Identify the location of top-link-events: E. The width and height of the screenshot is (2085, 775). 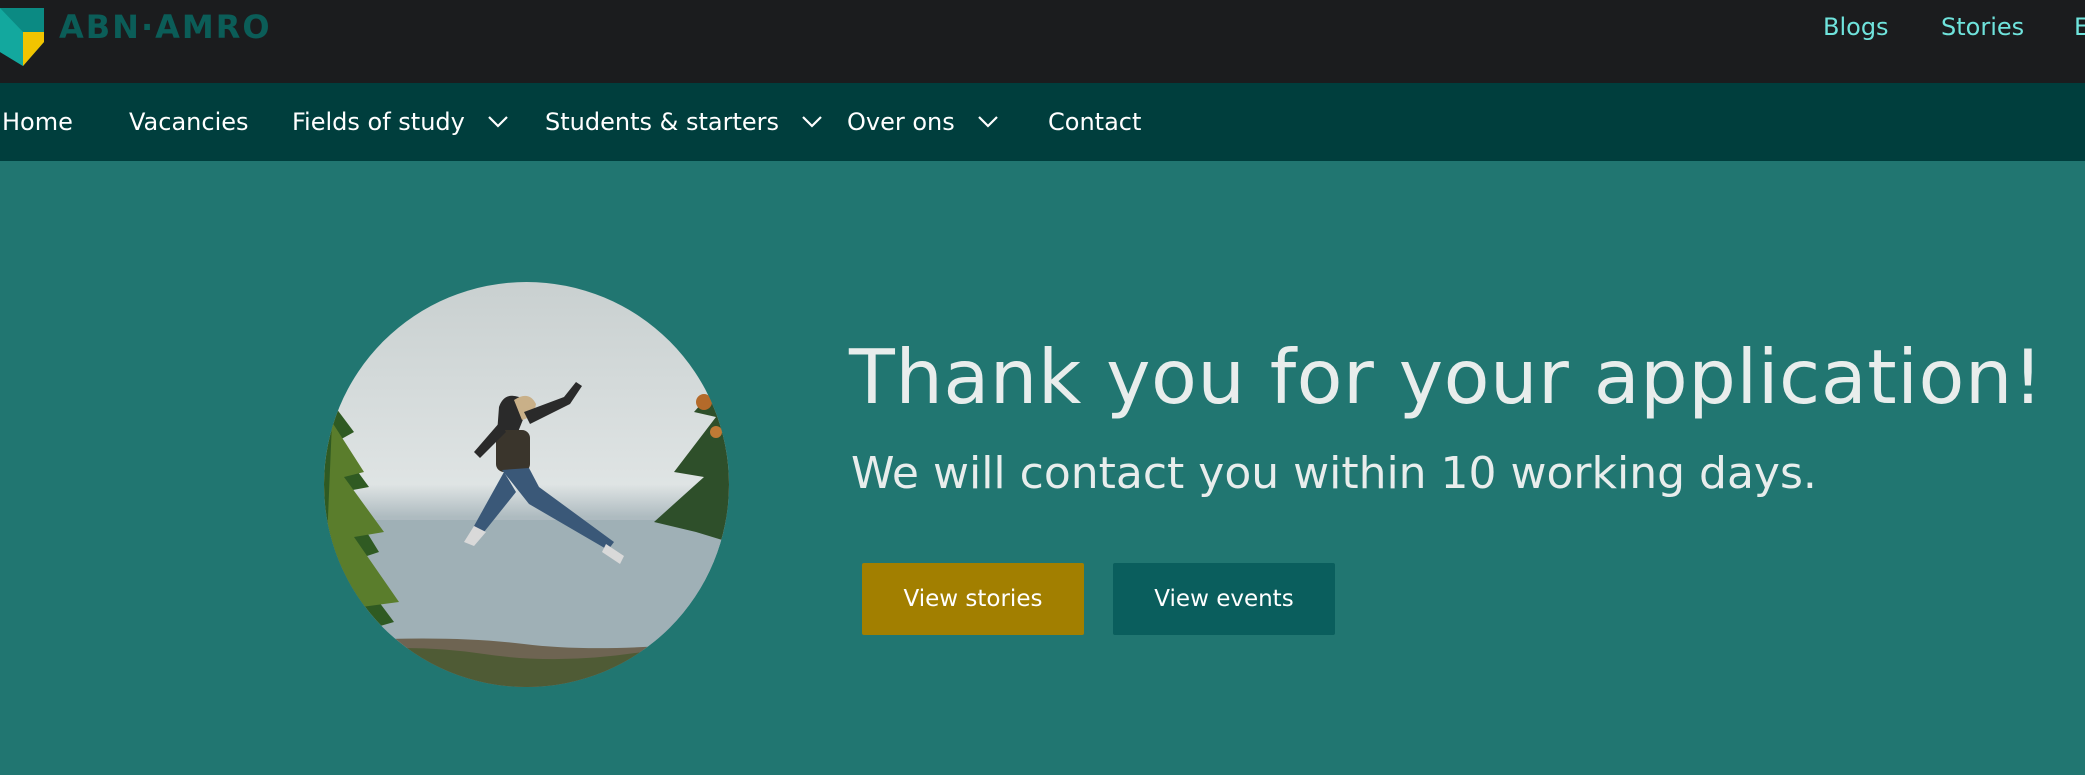
(2079, 27).